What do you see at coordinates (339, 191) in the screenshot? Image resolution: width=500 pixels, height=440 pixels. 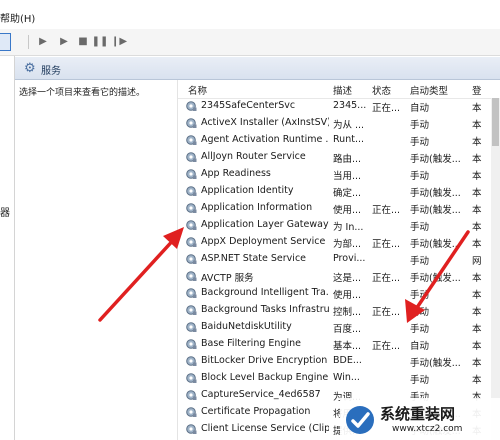 I see `table-row: Application Identity 确定... 手动(触发... 本` at bounding box center [339, 191].